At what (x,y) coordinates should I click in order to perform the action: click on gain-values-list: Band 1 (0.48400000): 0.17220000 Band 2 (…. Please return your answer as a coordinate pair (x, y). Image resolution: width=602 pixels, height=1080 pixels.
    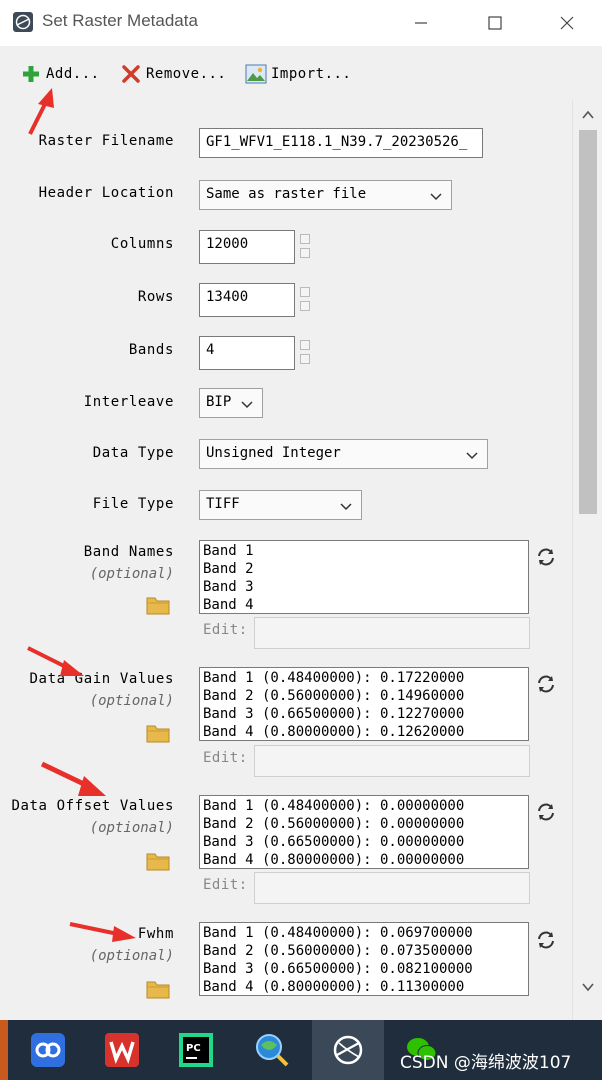
    Looking at the image, I should click on (364, 704).